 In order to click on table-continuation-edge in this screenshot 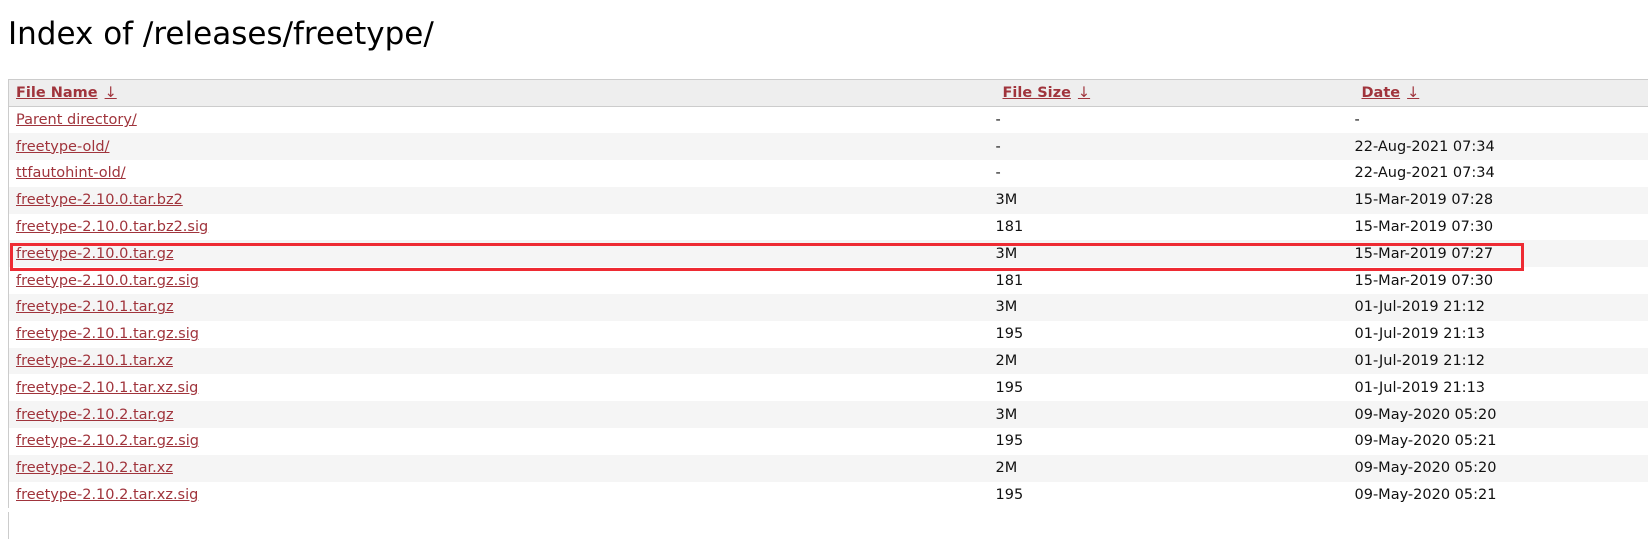, I will do `click(828, 525)`.